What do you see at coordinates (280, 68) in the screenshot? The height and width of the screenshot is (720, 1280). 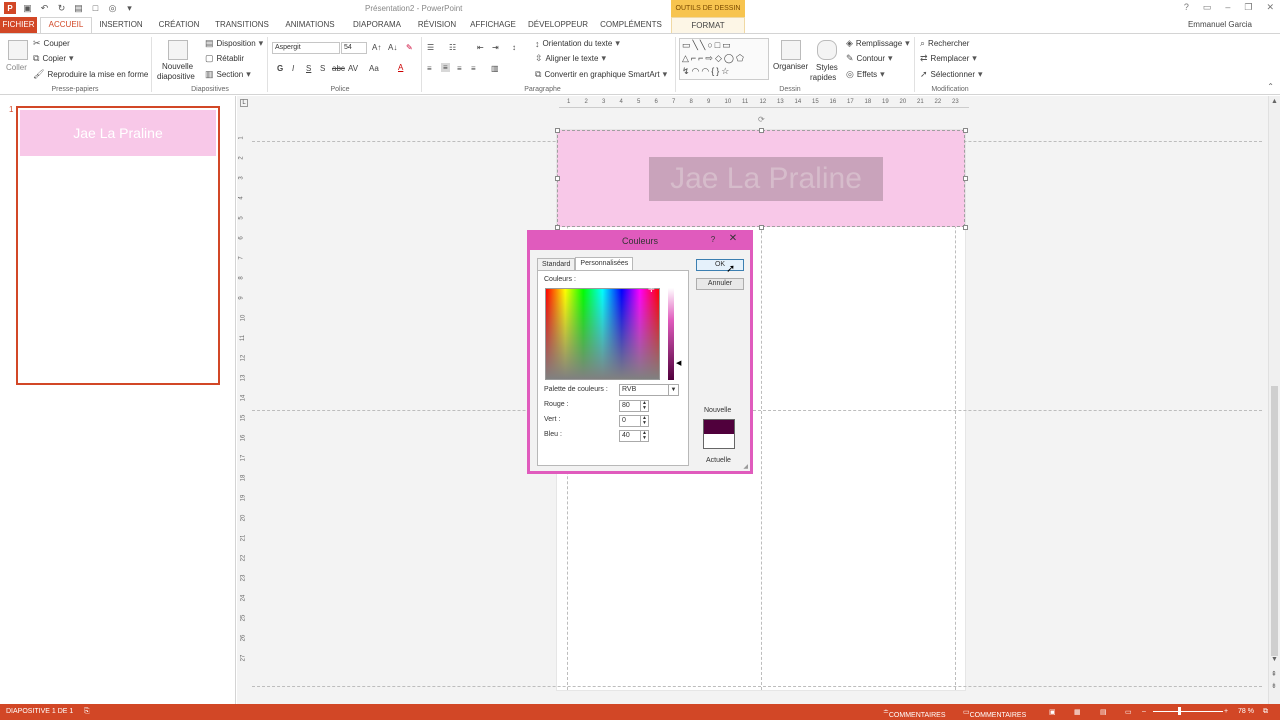 I see `bold-button: G` at bounding box center [280, 68].